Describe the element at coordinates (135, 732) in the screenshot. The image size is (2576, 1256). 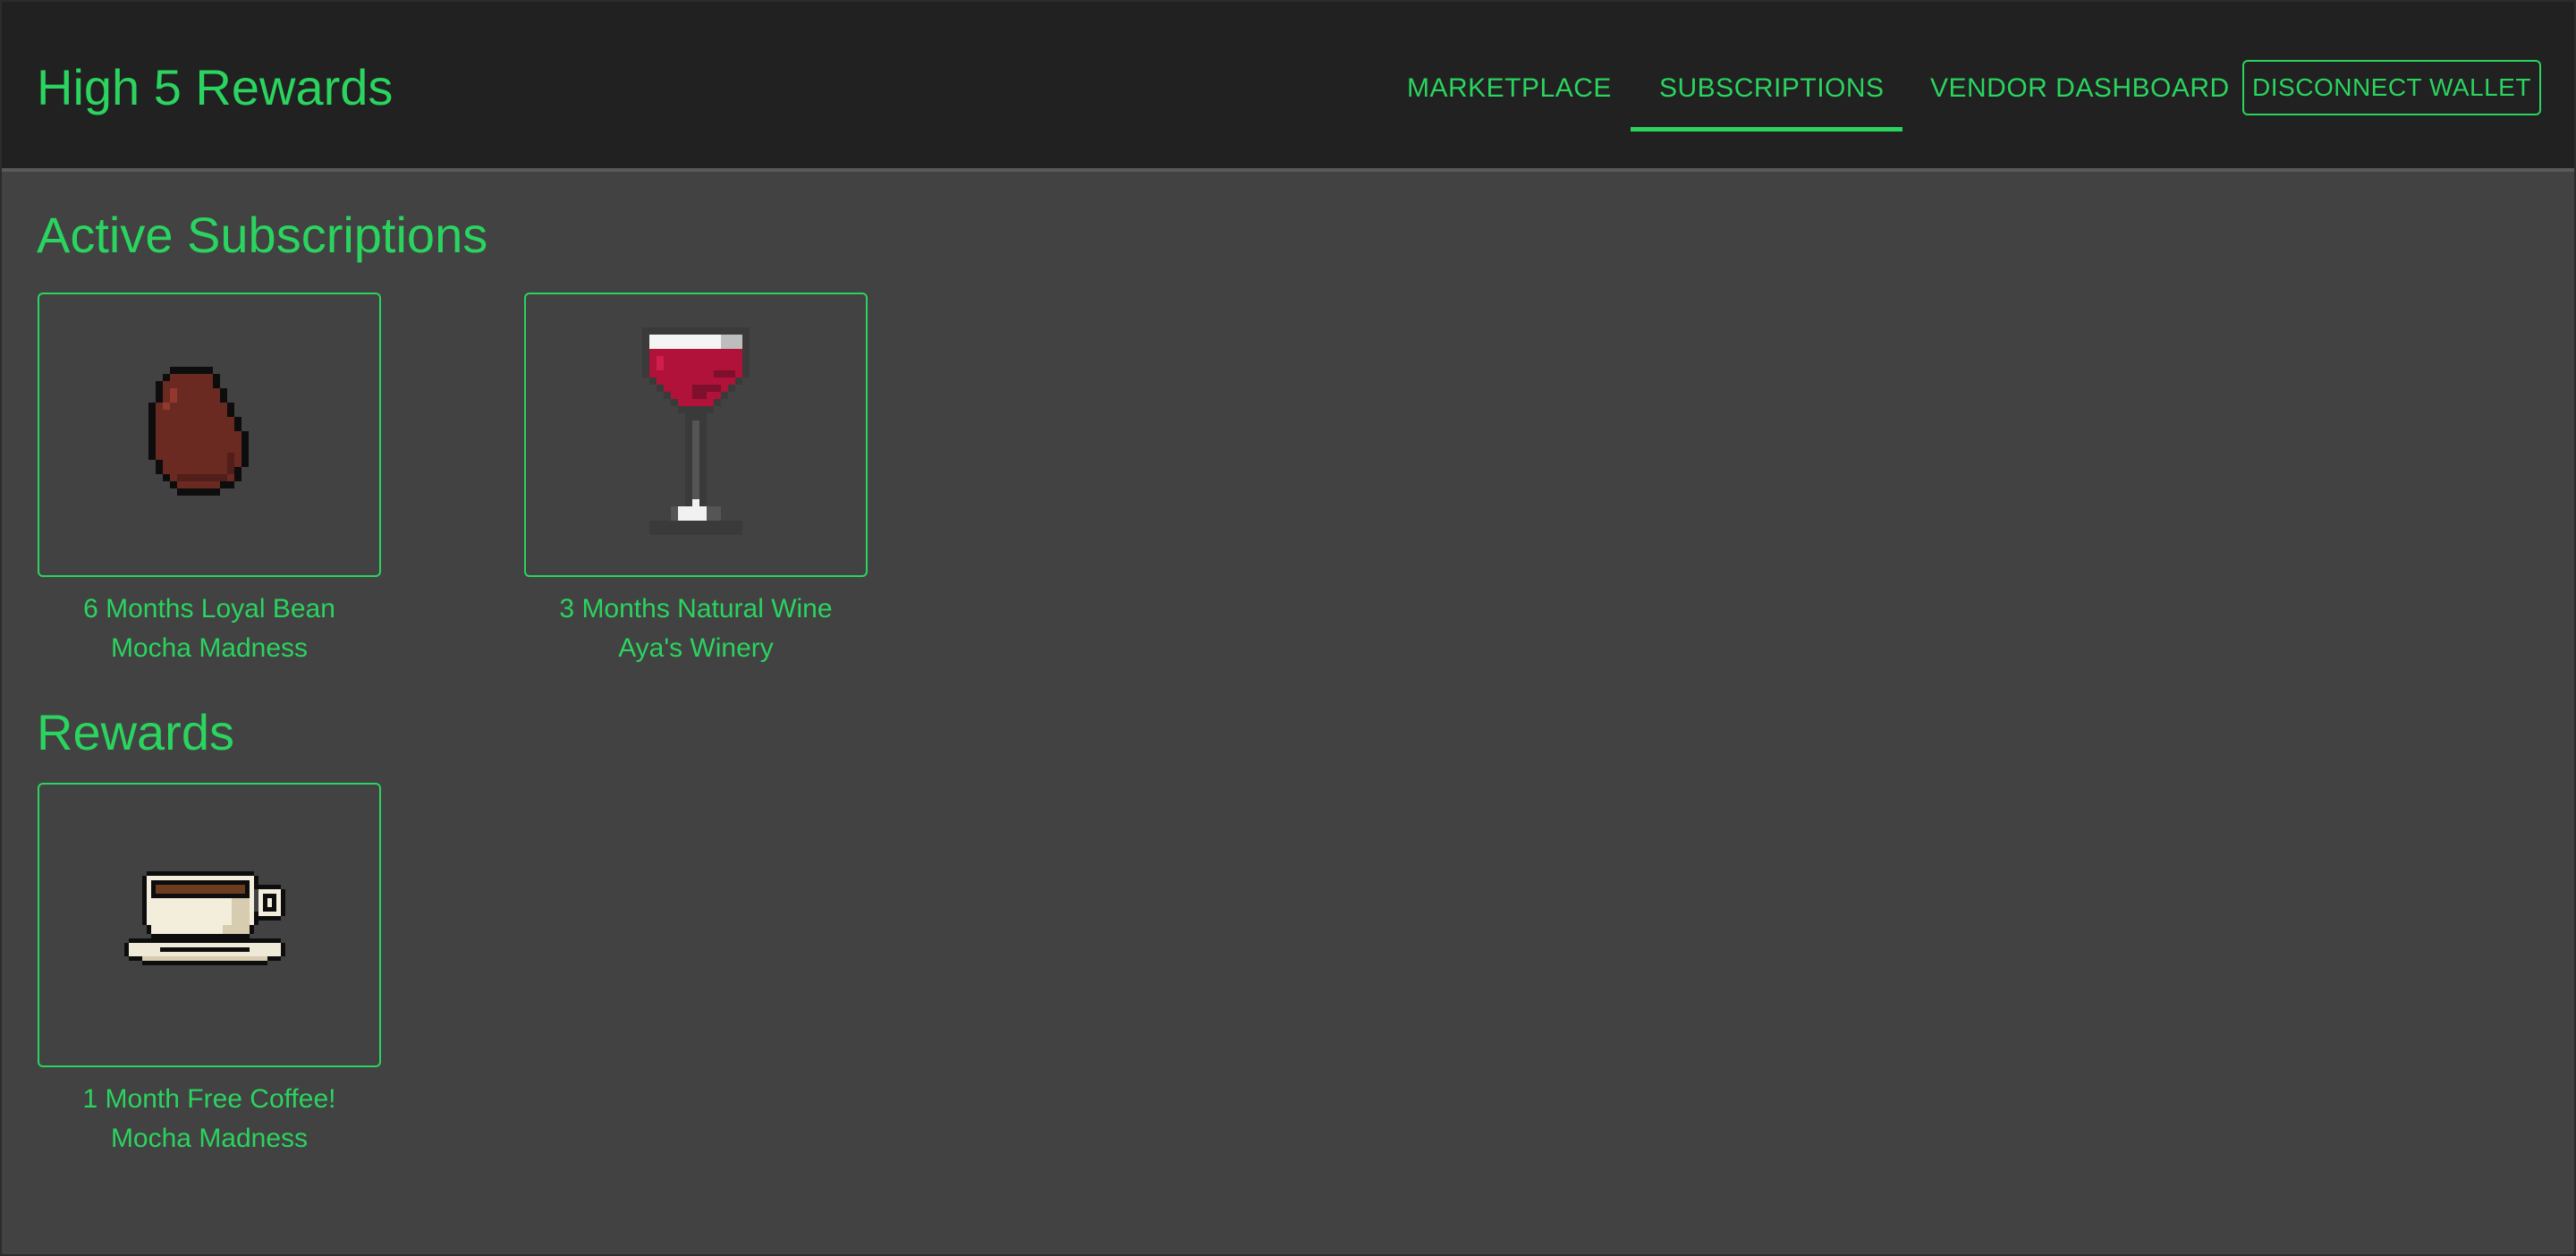
I see `rewards-heading: Rewards` at that location.